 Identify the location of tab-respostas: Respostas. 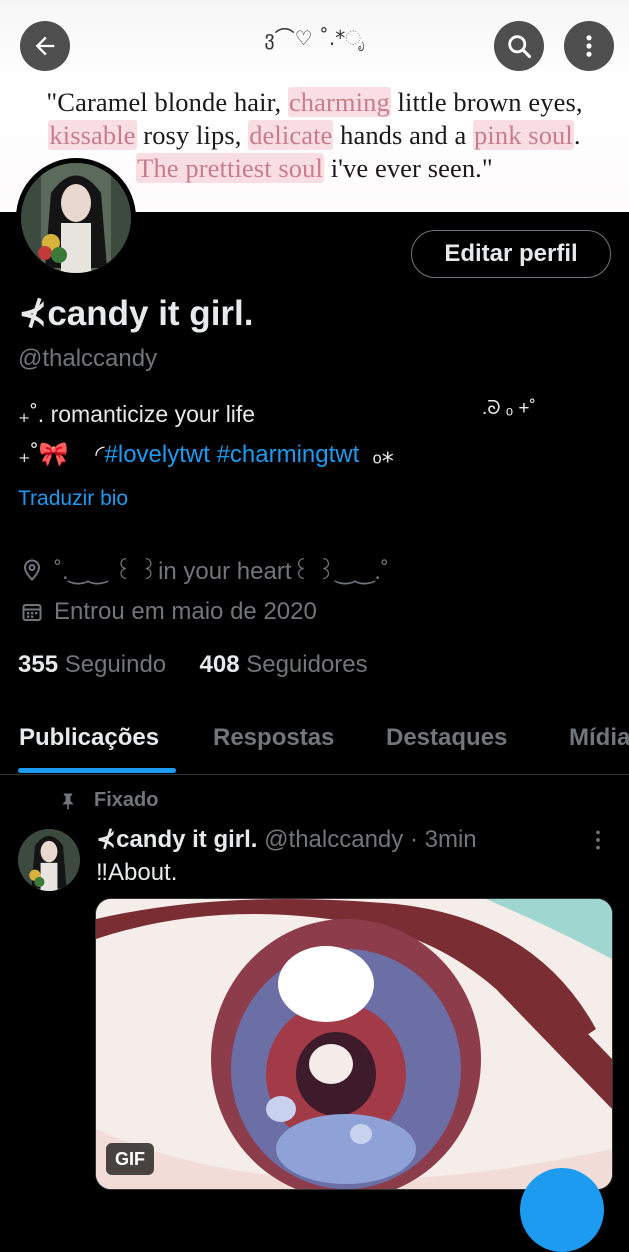
(273, 738).